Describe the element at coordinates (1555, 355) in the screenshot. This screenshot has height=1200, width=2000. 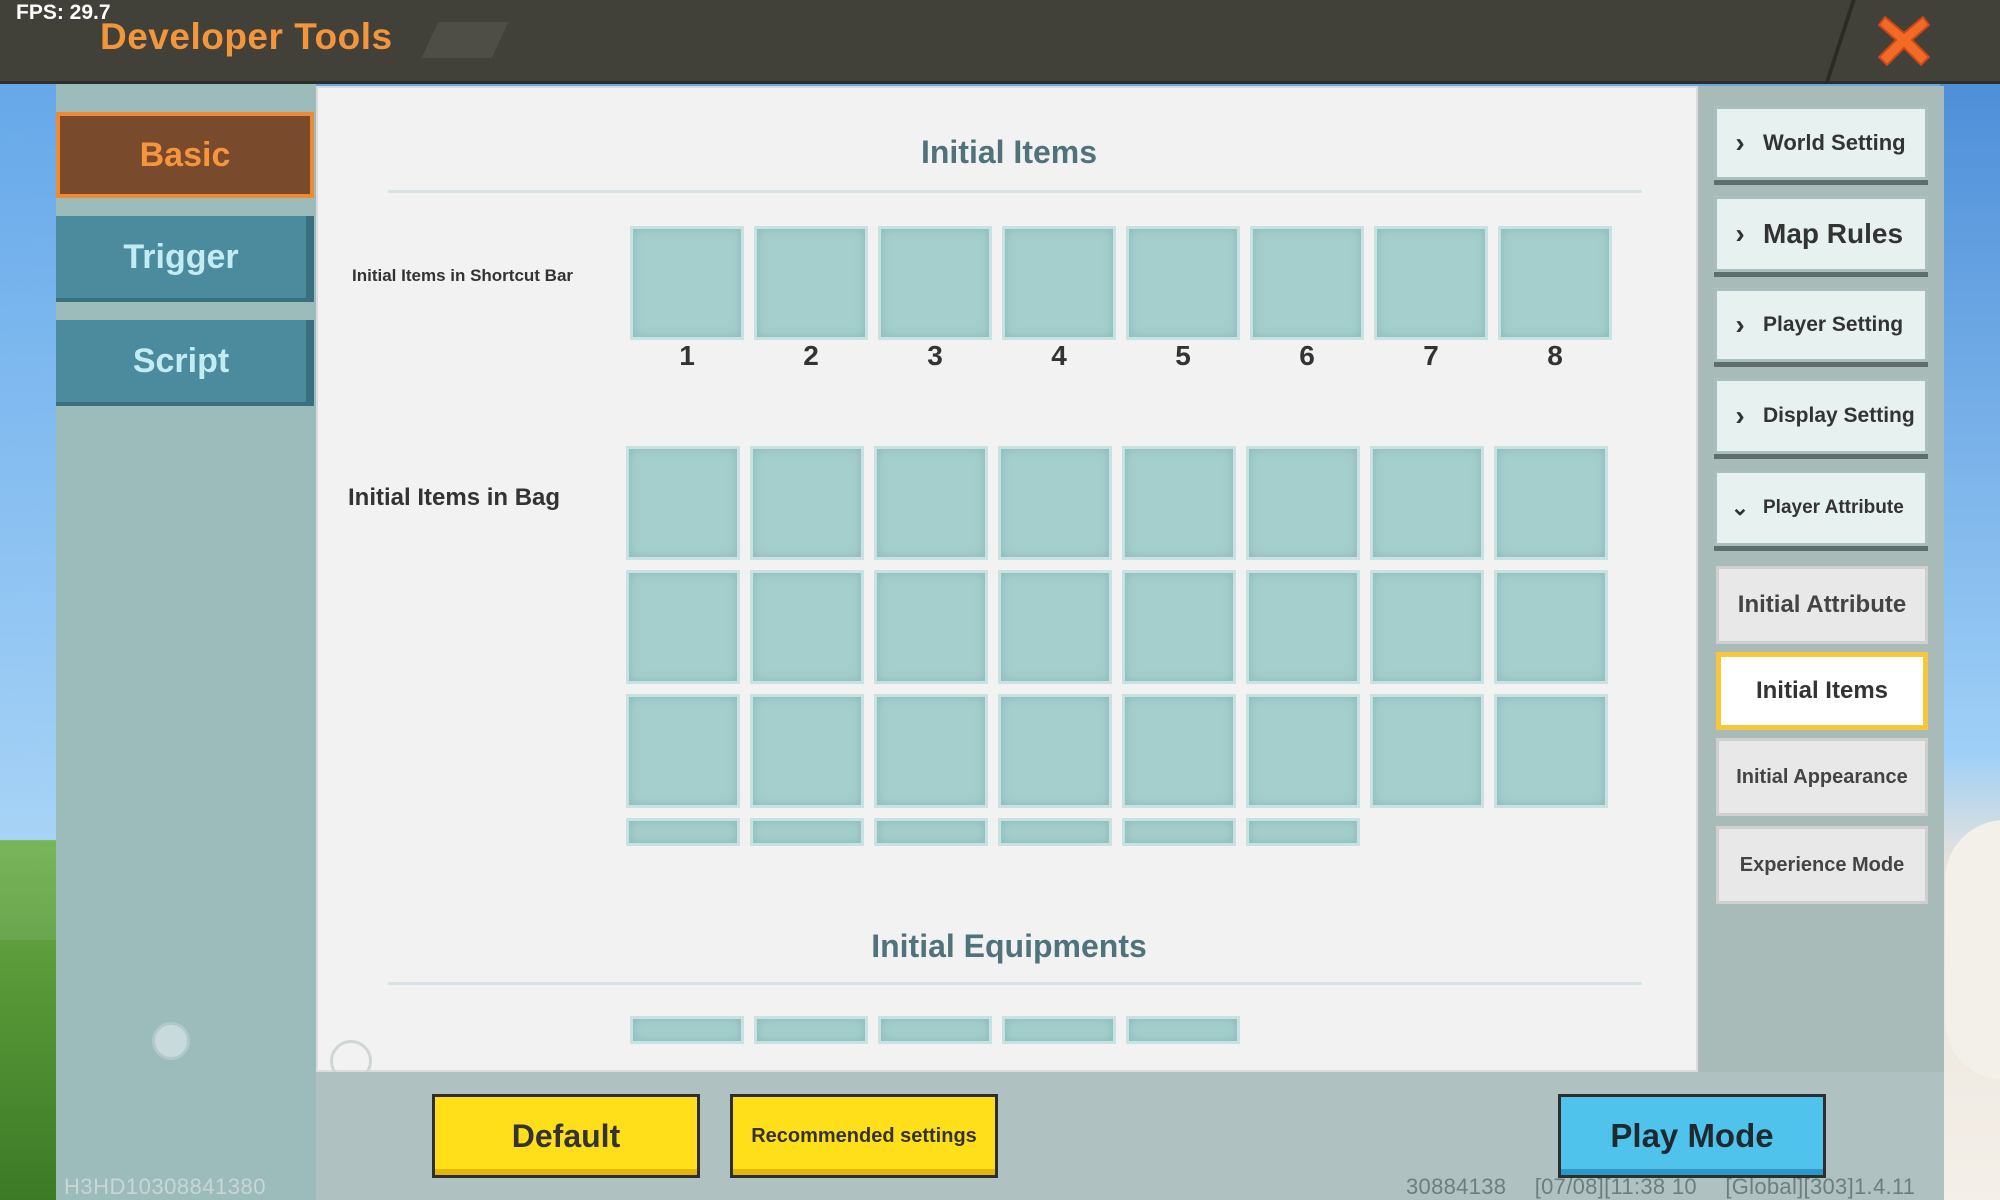
I see `slot-number: 8` at that location.